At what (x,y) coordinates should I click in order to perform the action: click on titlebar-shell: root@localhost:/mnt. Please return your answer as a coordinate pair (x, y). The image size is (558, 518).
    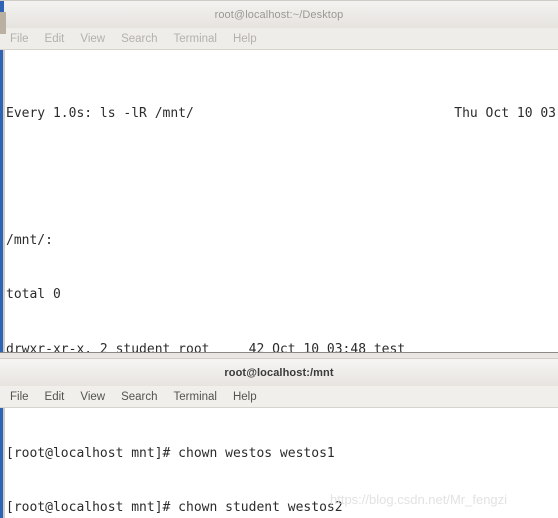
    Looking at the image, I should click on (279, 372).